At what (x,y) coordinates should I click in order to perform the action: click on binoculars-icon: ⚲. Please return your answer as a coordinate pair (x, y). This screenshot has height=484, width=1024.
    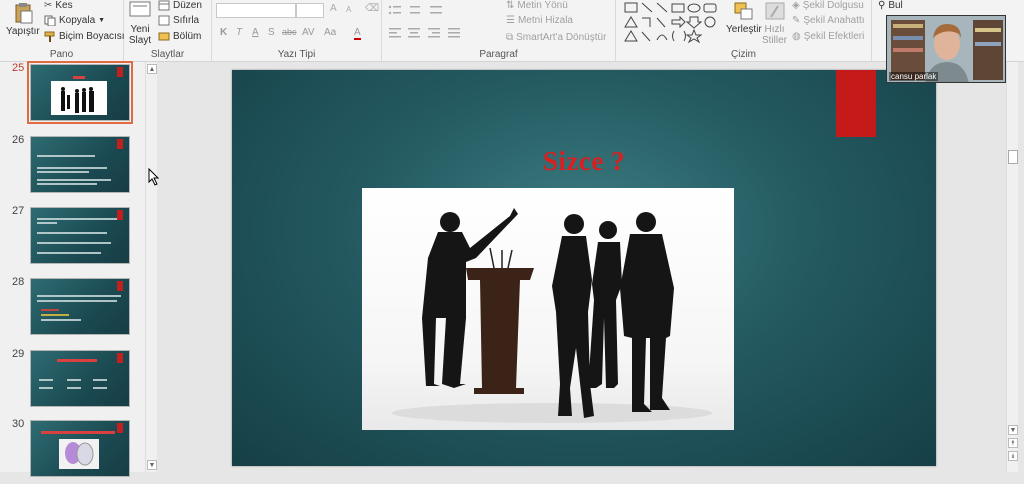
    Looking at the image, I should click on (882, 5).